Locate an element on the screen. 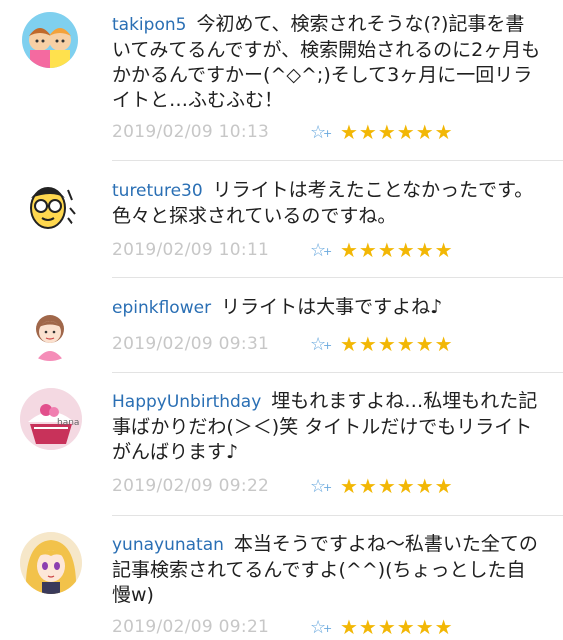 This screenshot has width=563, height=640. comment-timestamp: 2019/02/09 09:31 is located at coordinates (191, 344).